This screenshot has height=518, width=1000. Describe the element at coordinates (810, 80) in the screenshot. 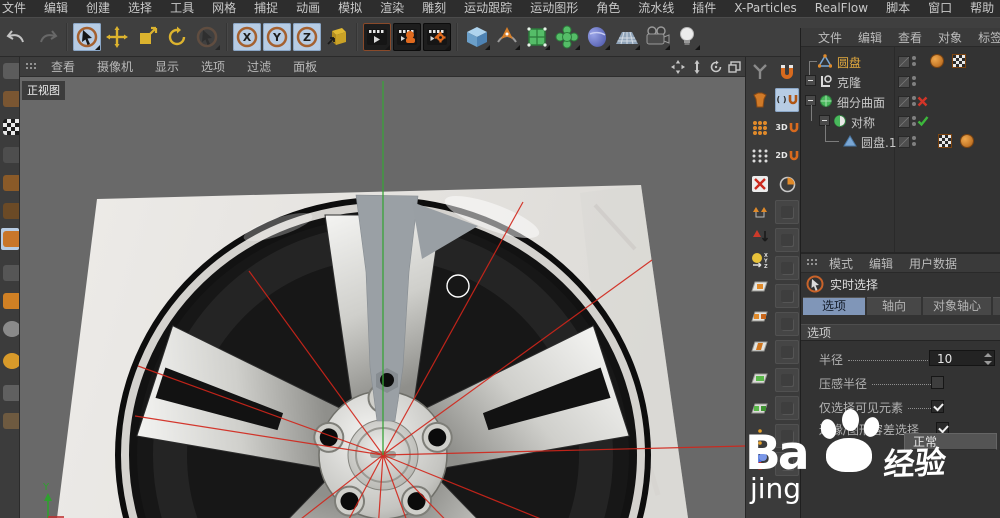

I see `expand-icon` at that location.